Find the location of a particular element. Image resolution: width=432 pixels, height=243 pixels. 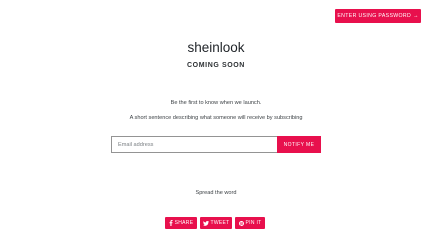

newsletter-form: NOTIFY ME is located at coordinates (216, 144).